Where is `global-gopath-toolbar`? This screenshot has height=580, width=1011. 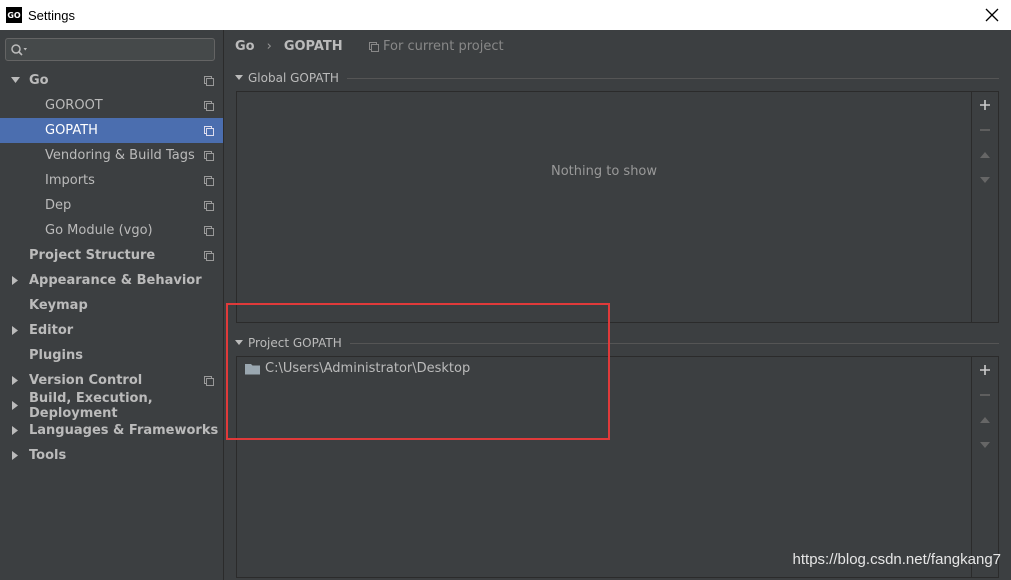 global-gopath-toolbar is located at coordinates (985, 142).